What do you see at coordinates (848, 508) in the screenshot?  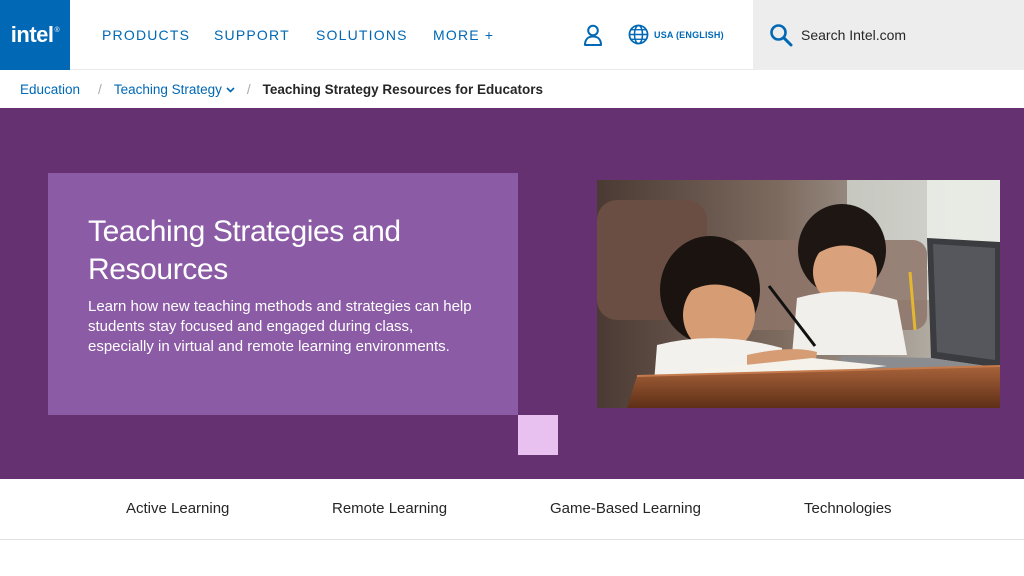 I see `tab-technologies: Technologies` at bounding box center [848, 508].